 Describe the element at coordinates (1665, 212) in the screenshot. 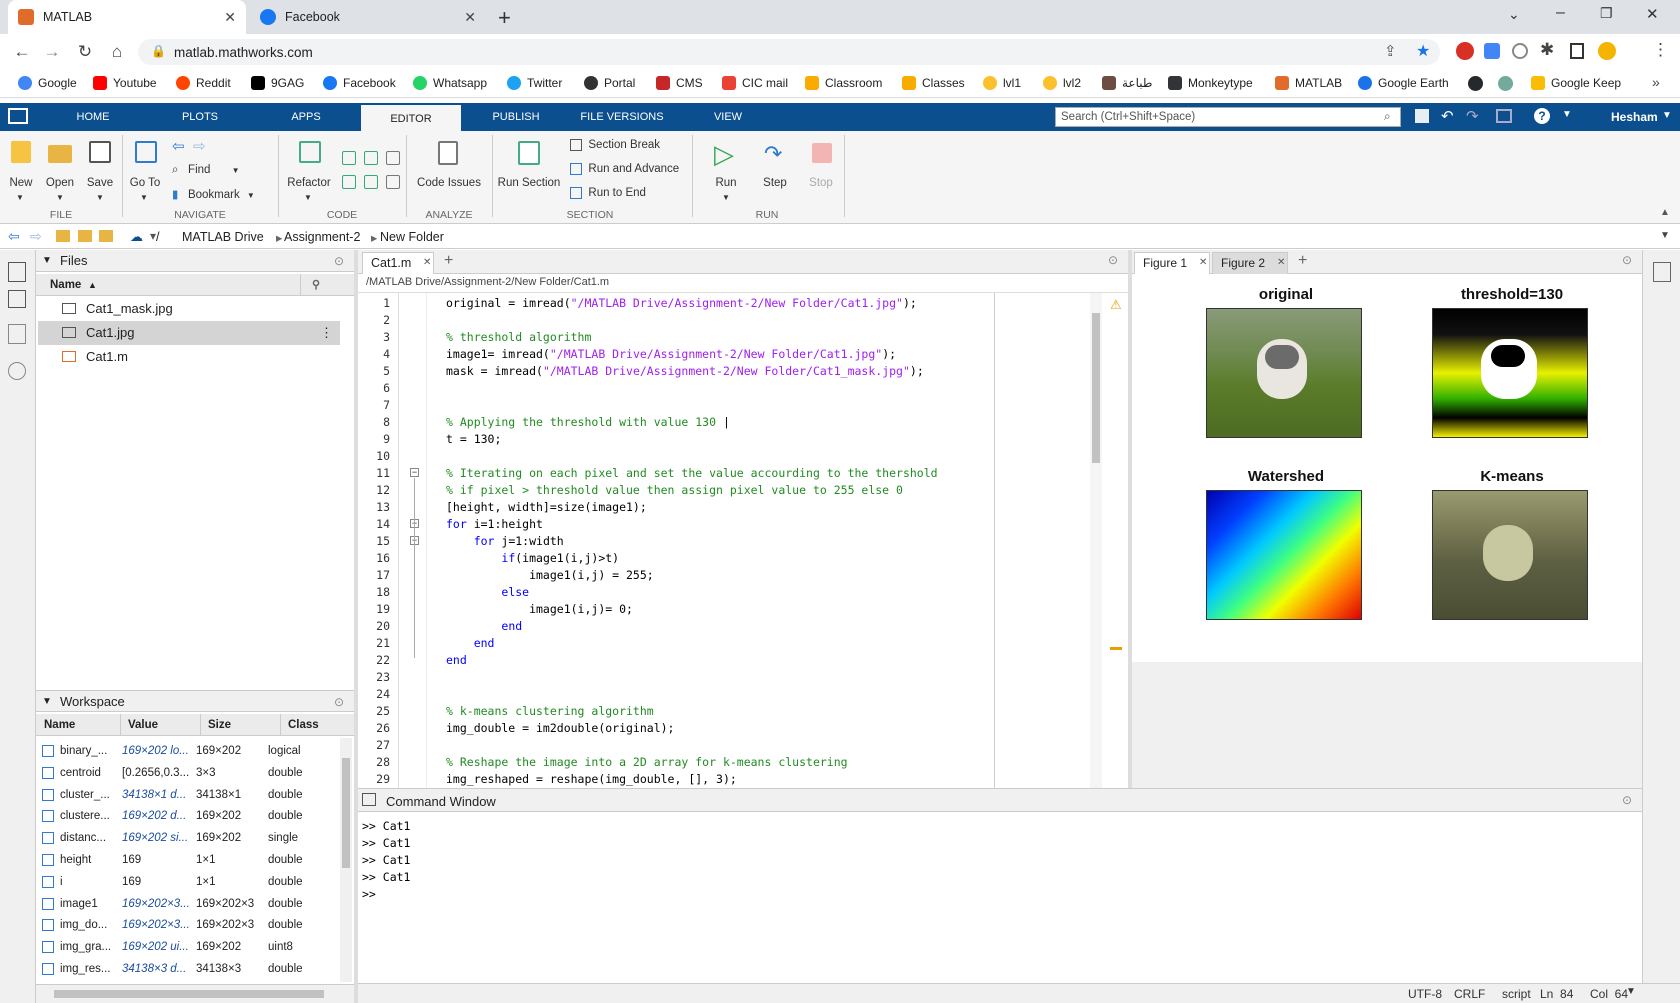

I see `collapse-ribbon-icon: ▲` at that location.